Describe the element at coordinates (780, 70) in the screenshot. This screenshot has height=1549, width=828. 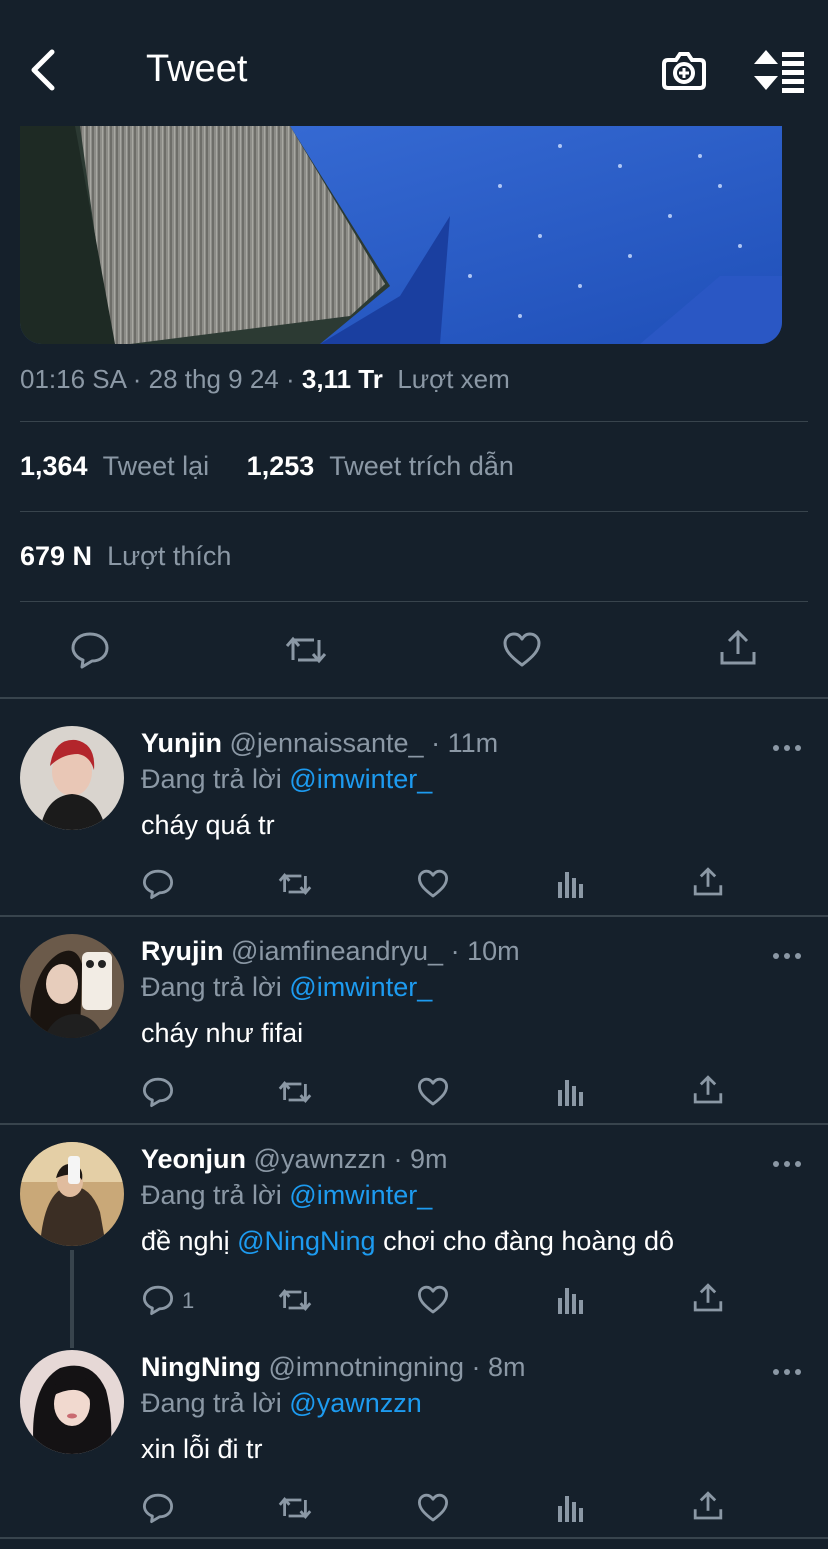
I see `sort-order-icon` at that location.